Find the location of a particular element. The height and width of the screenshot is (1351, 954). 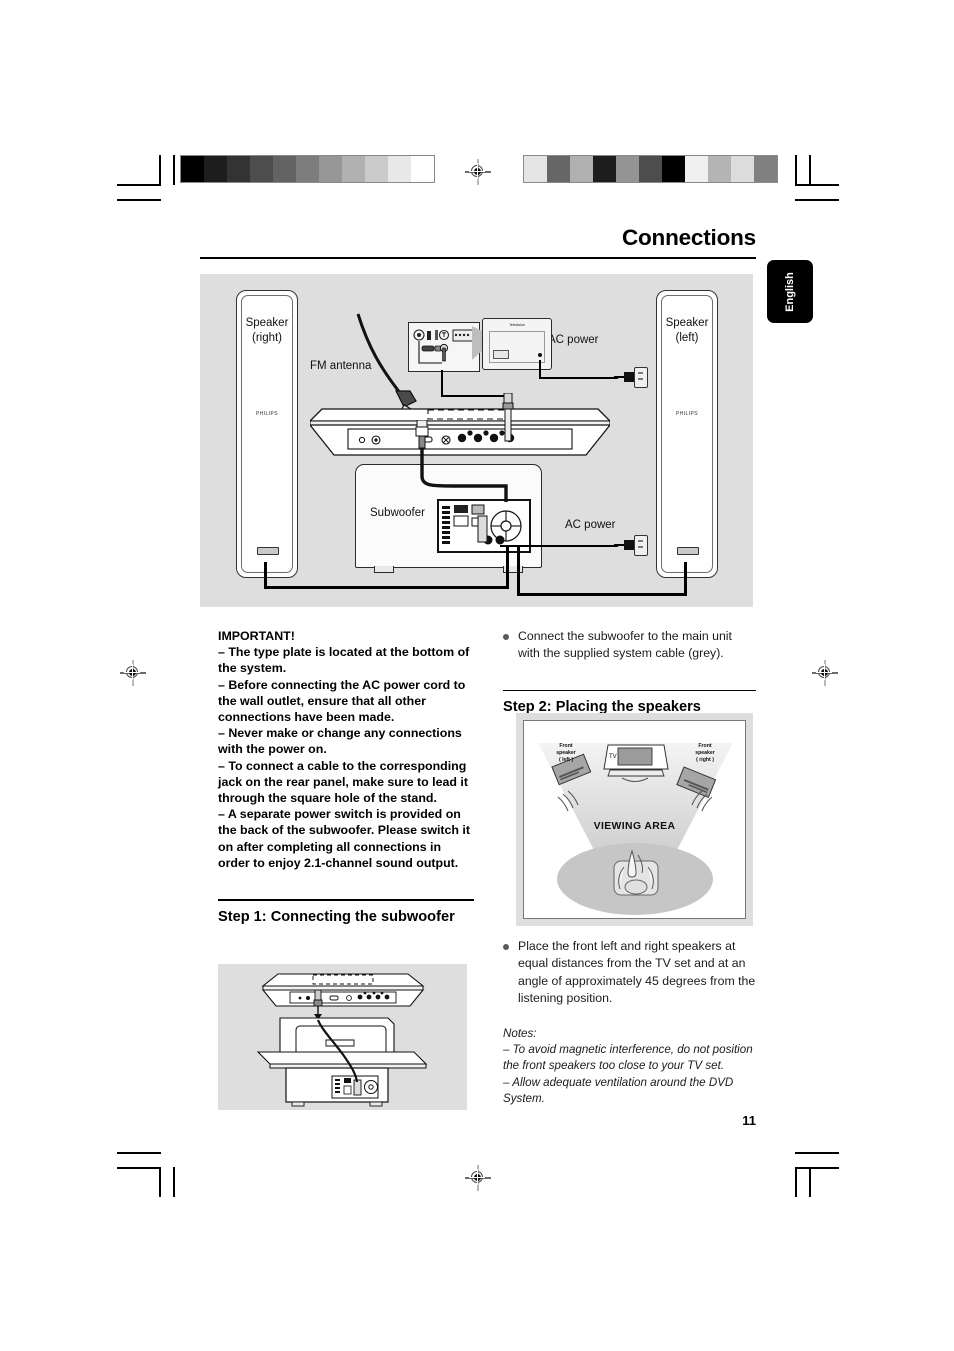

tv-input-port is located at coordinates (501, 354).